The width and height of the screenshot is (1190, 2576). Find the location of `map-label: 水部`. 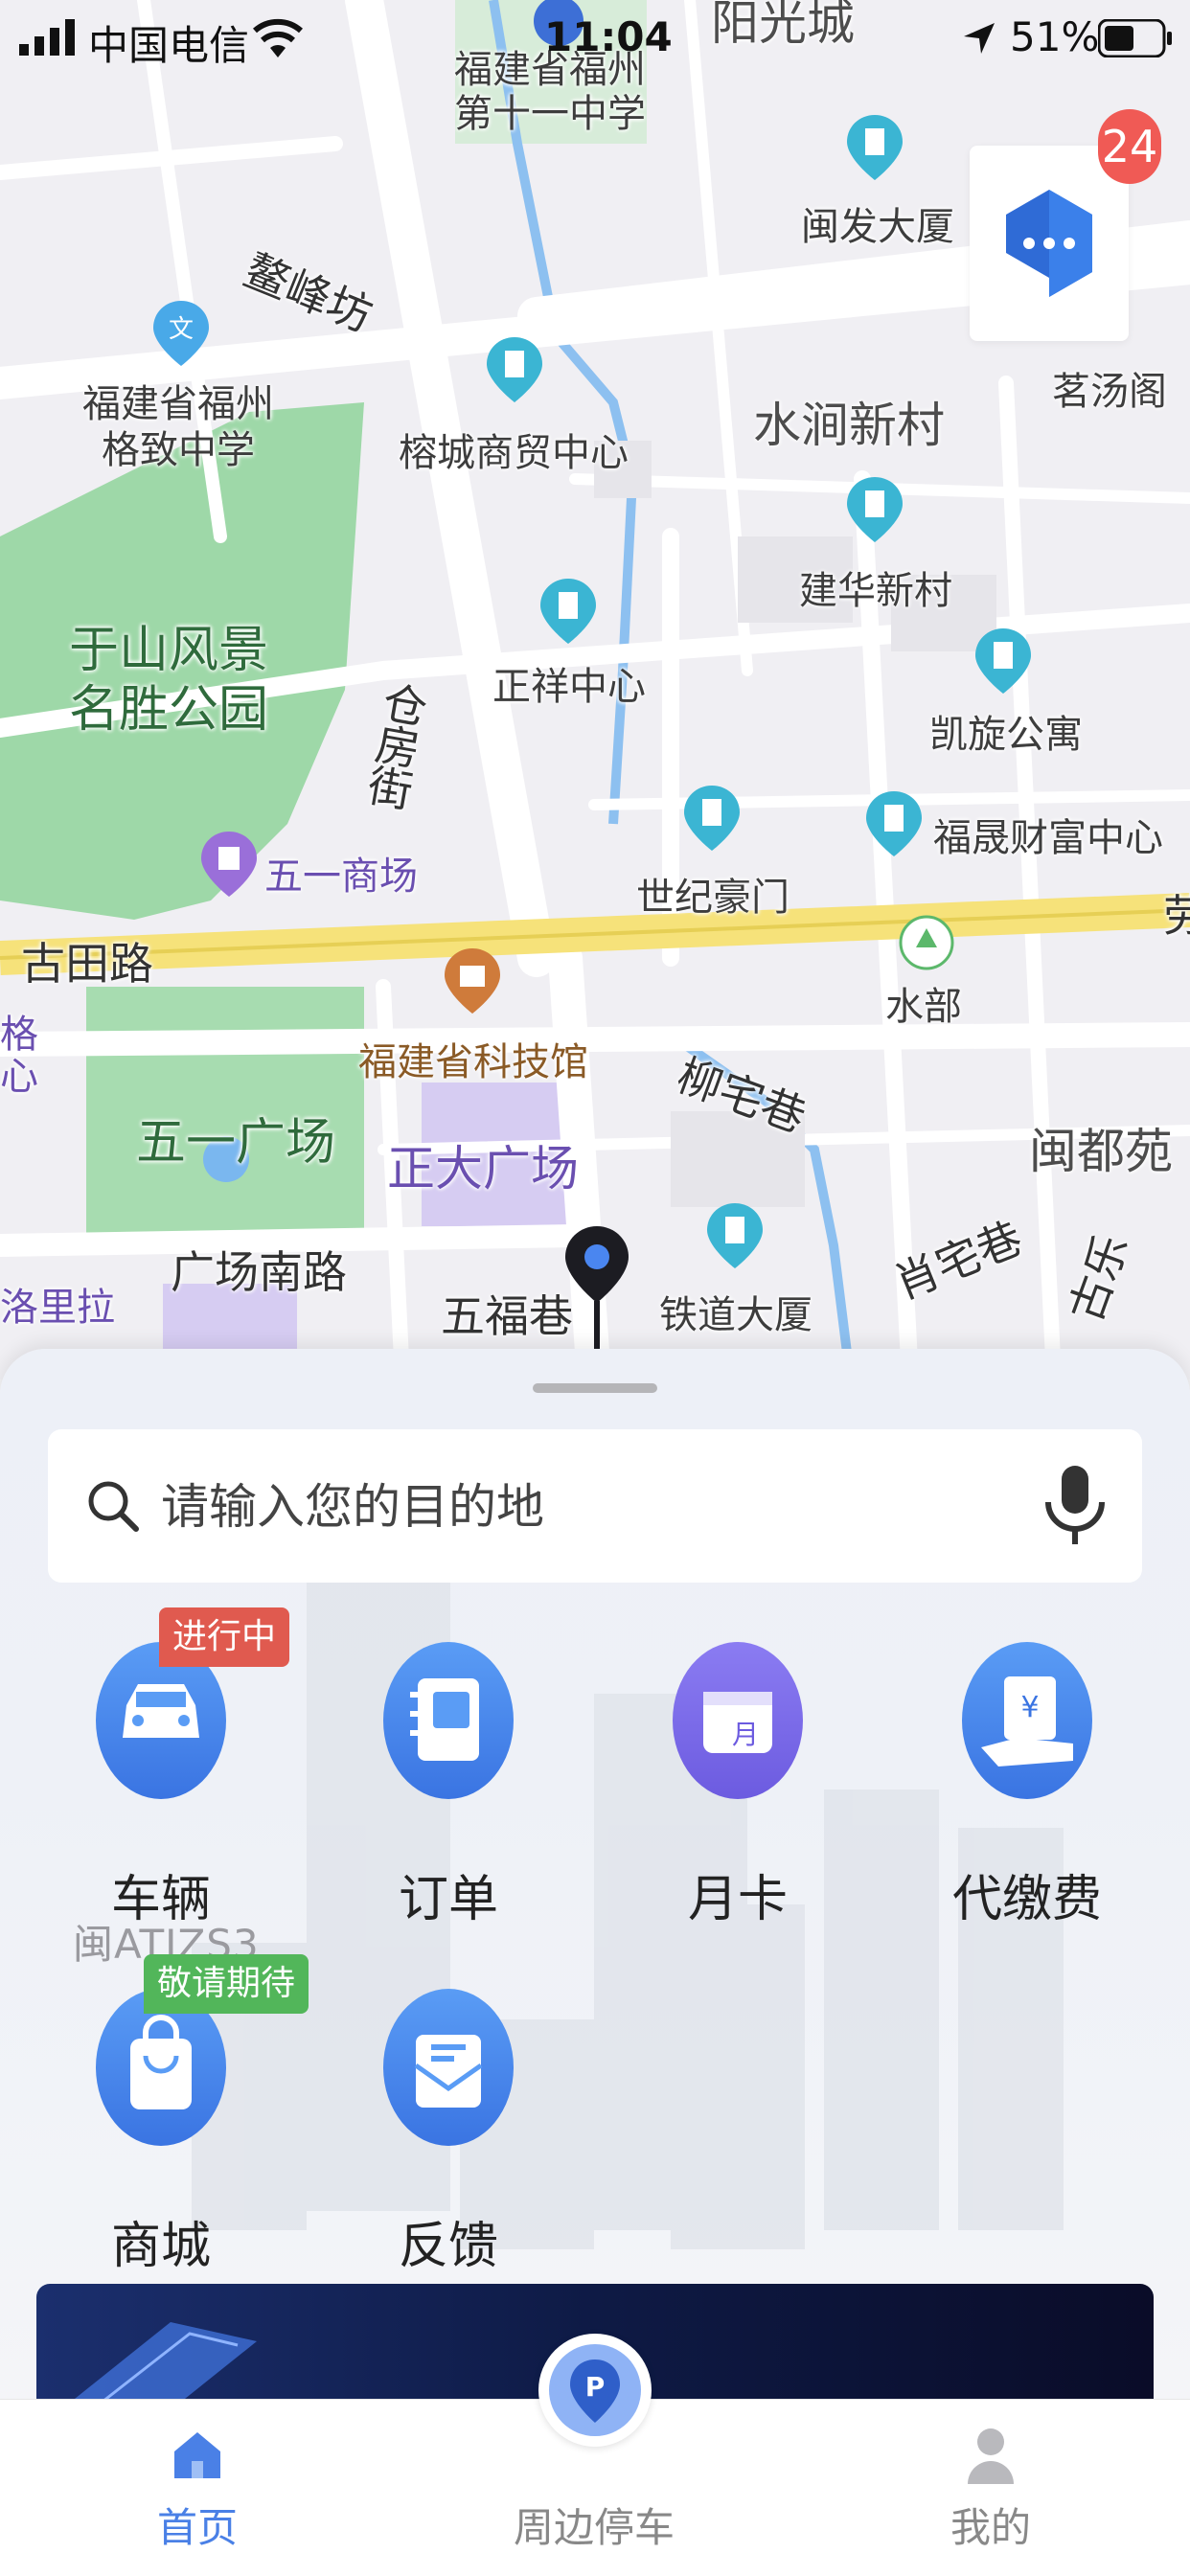

map-label: 水部 is located at coordinates (924, 1007).